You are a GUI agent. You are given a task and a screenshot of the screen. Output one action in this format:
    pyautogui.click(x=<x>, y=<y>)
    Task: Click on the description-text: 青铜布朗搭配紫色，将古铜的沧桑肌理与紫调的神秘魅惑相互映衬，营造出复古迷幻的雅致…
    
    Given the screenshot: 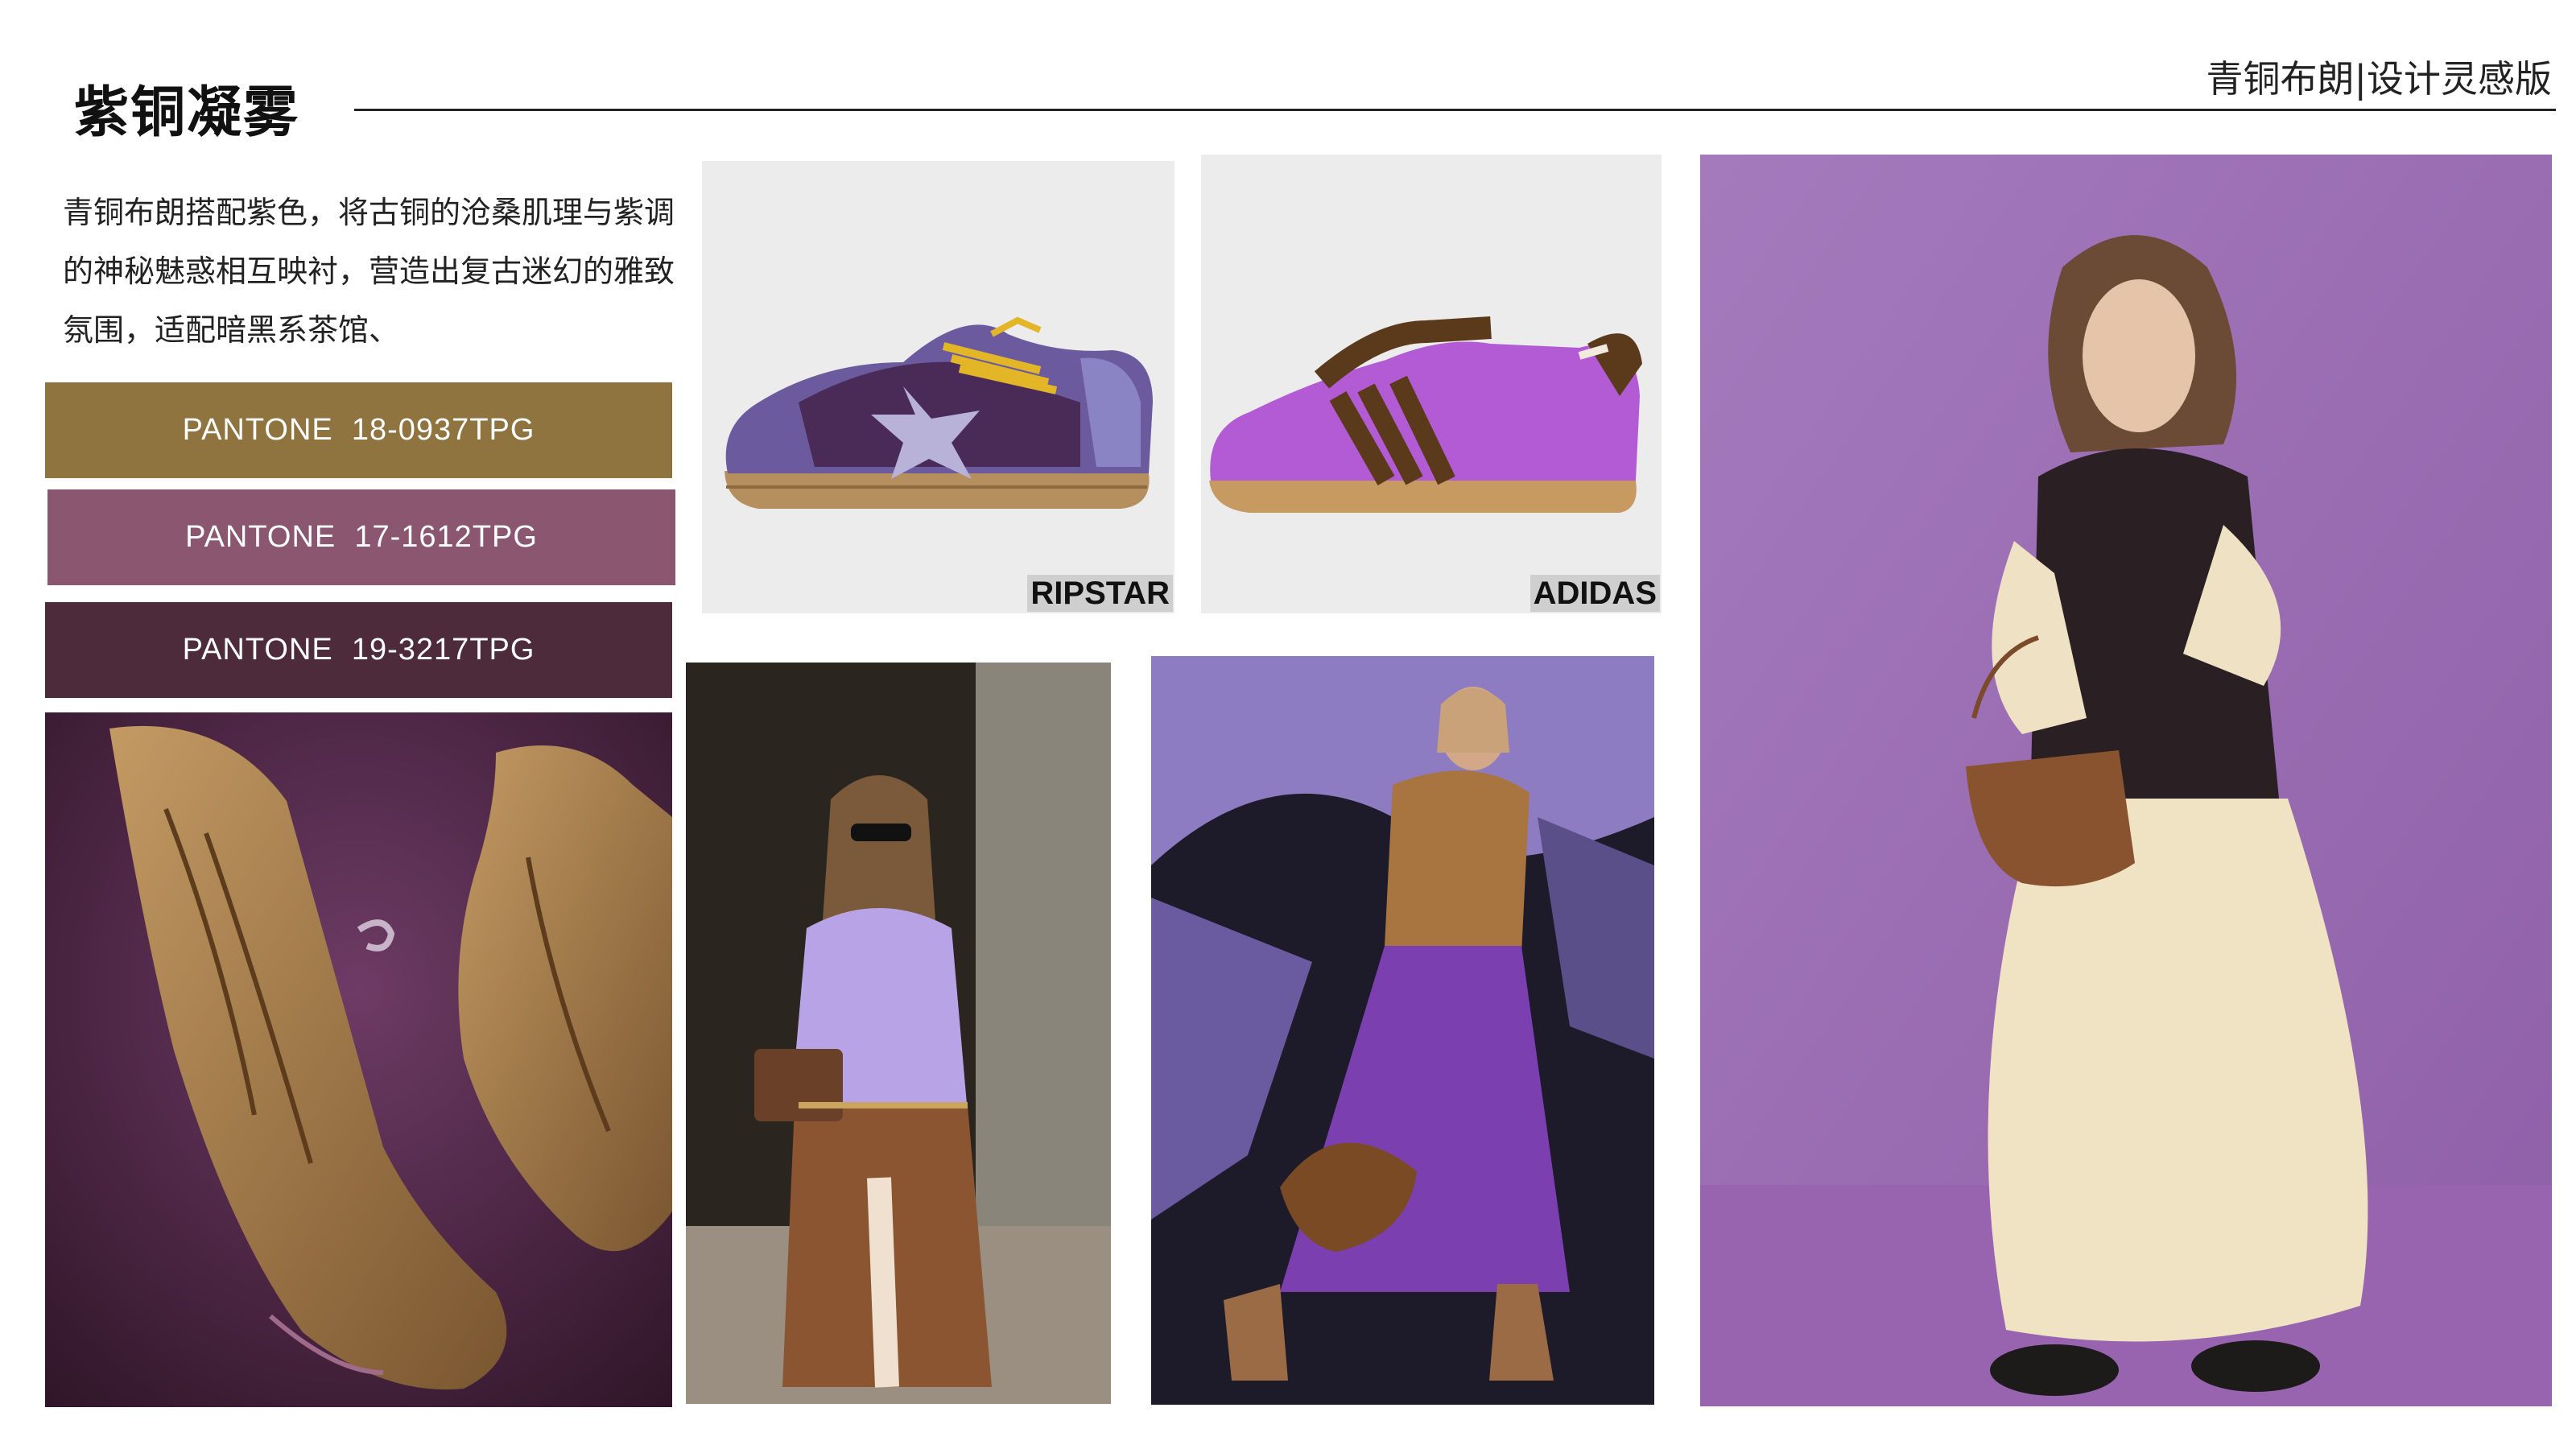 What is the action you would take?
    pyautogui.click(x=369, y=271)
    